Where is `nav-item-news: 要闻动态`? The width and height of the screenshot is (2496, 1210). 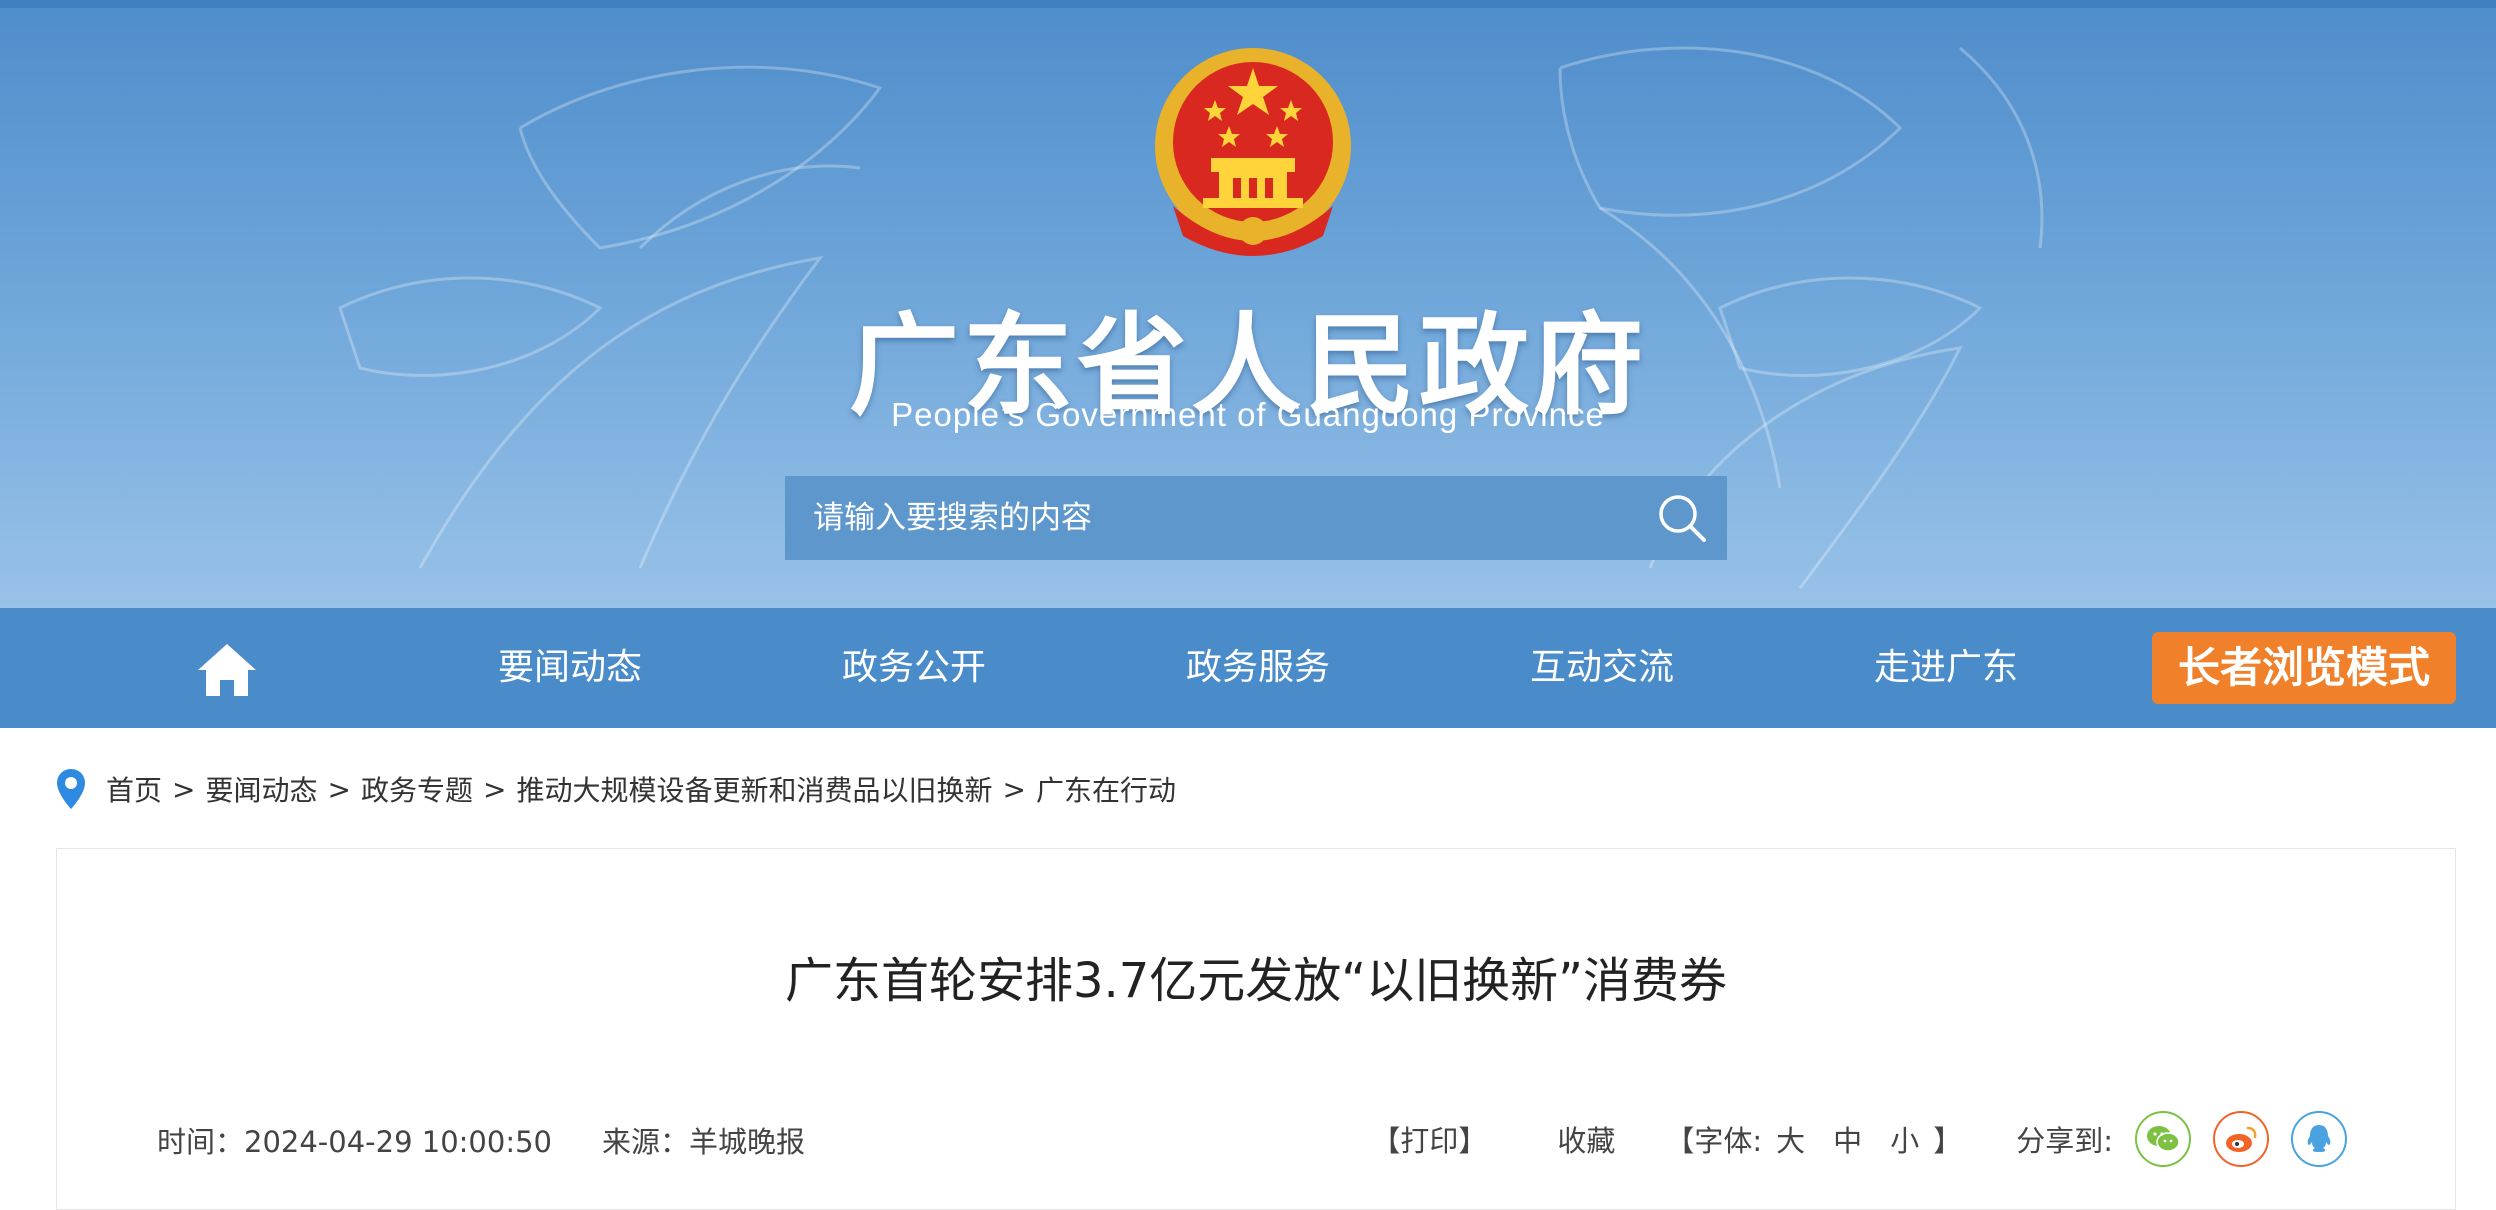
nav-item-news: 要闻动态 is located at coordinates (570, 668).